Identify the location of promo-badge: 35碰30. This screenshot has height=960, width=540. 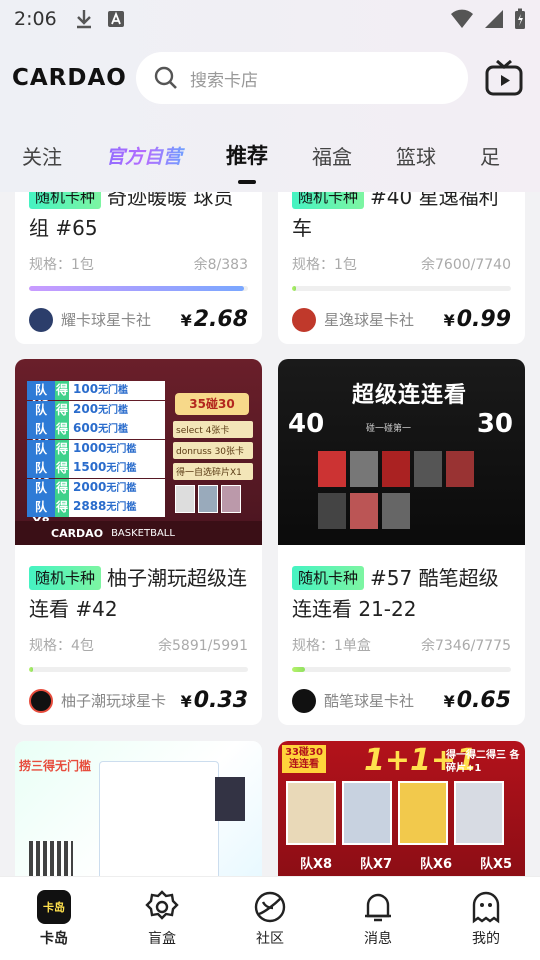
(212, 404).